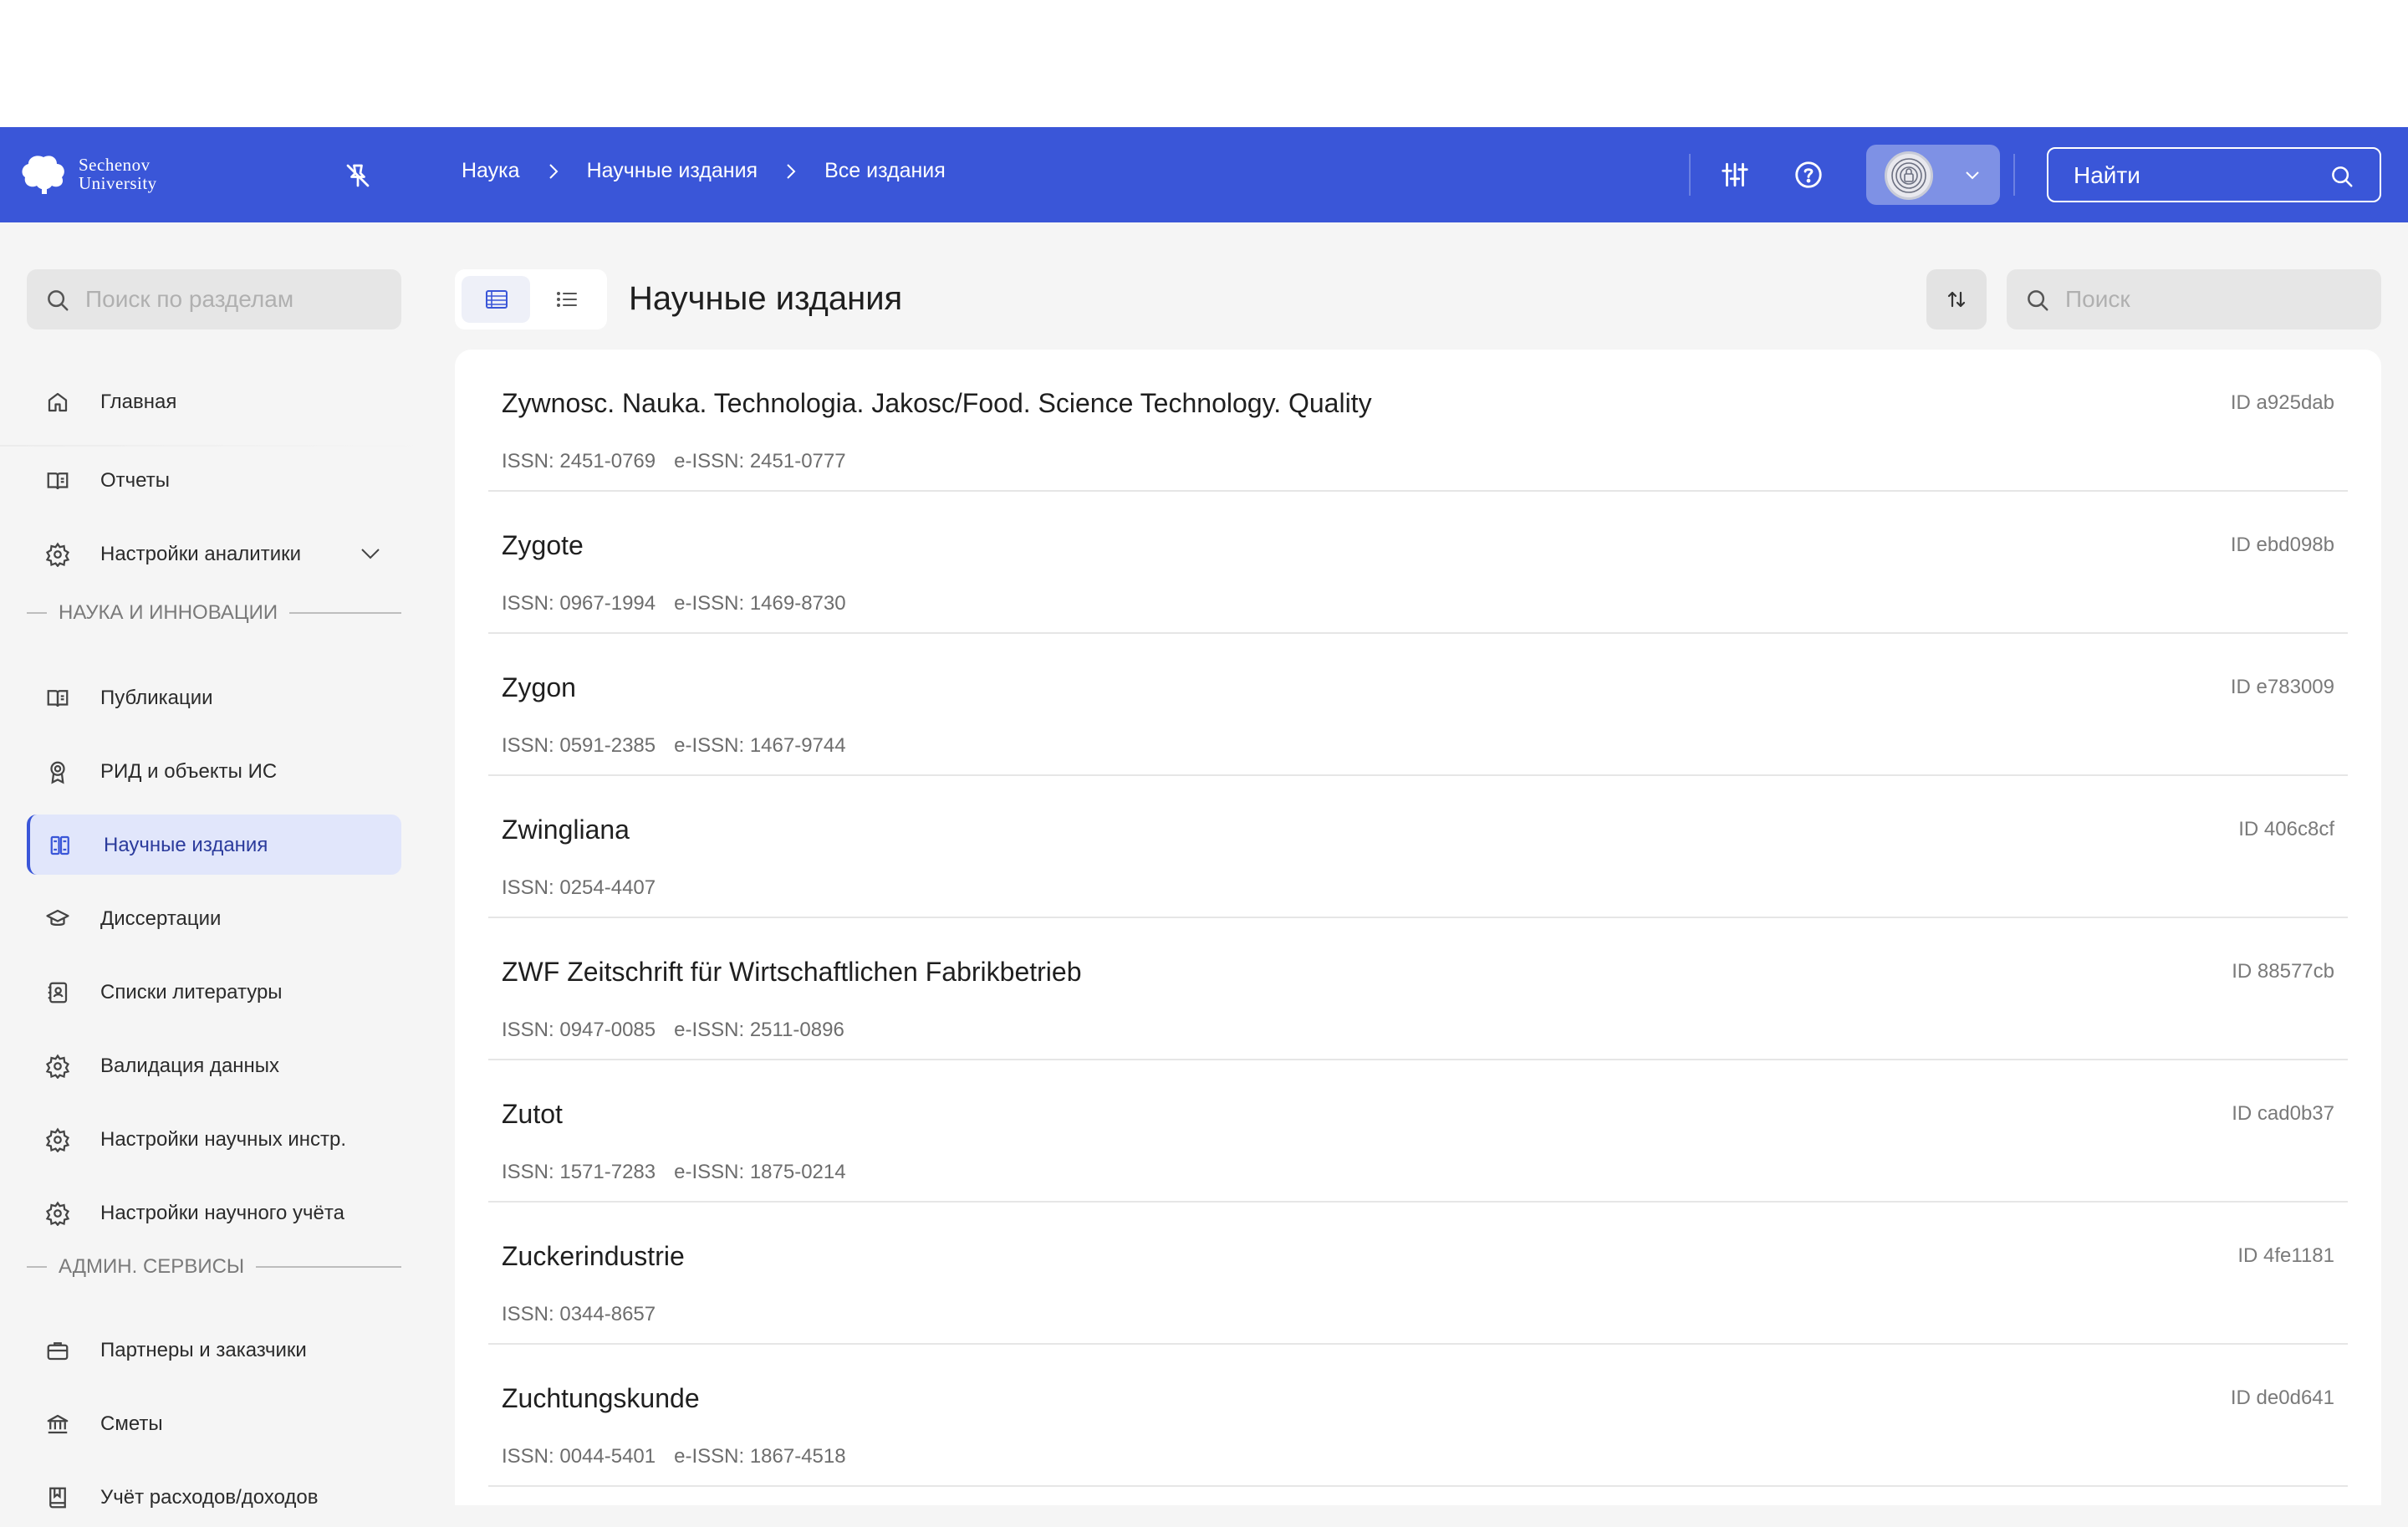 This screenshot has width=2408, height=1527. What do you see at coordinates (766, 299) in the screenshot?
I see `page-title: Научные издания` at bounding box center [766, 299].